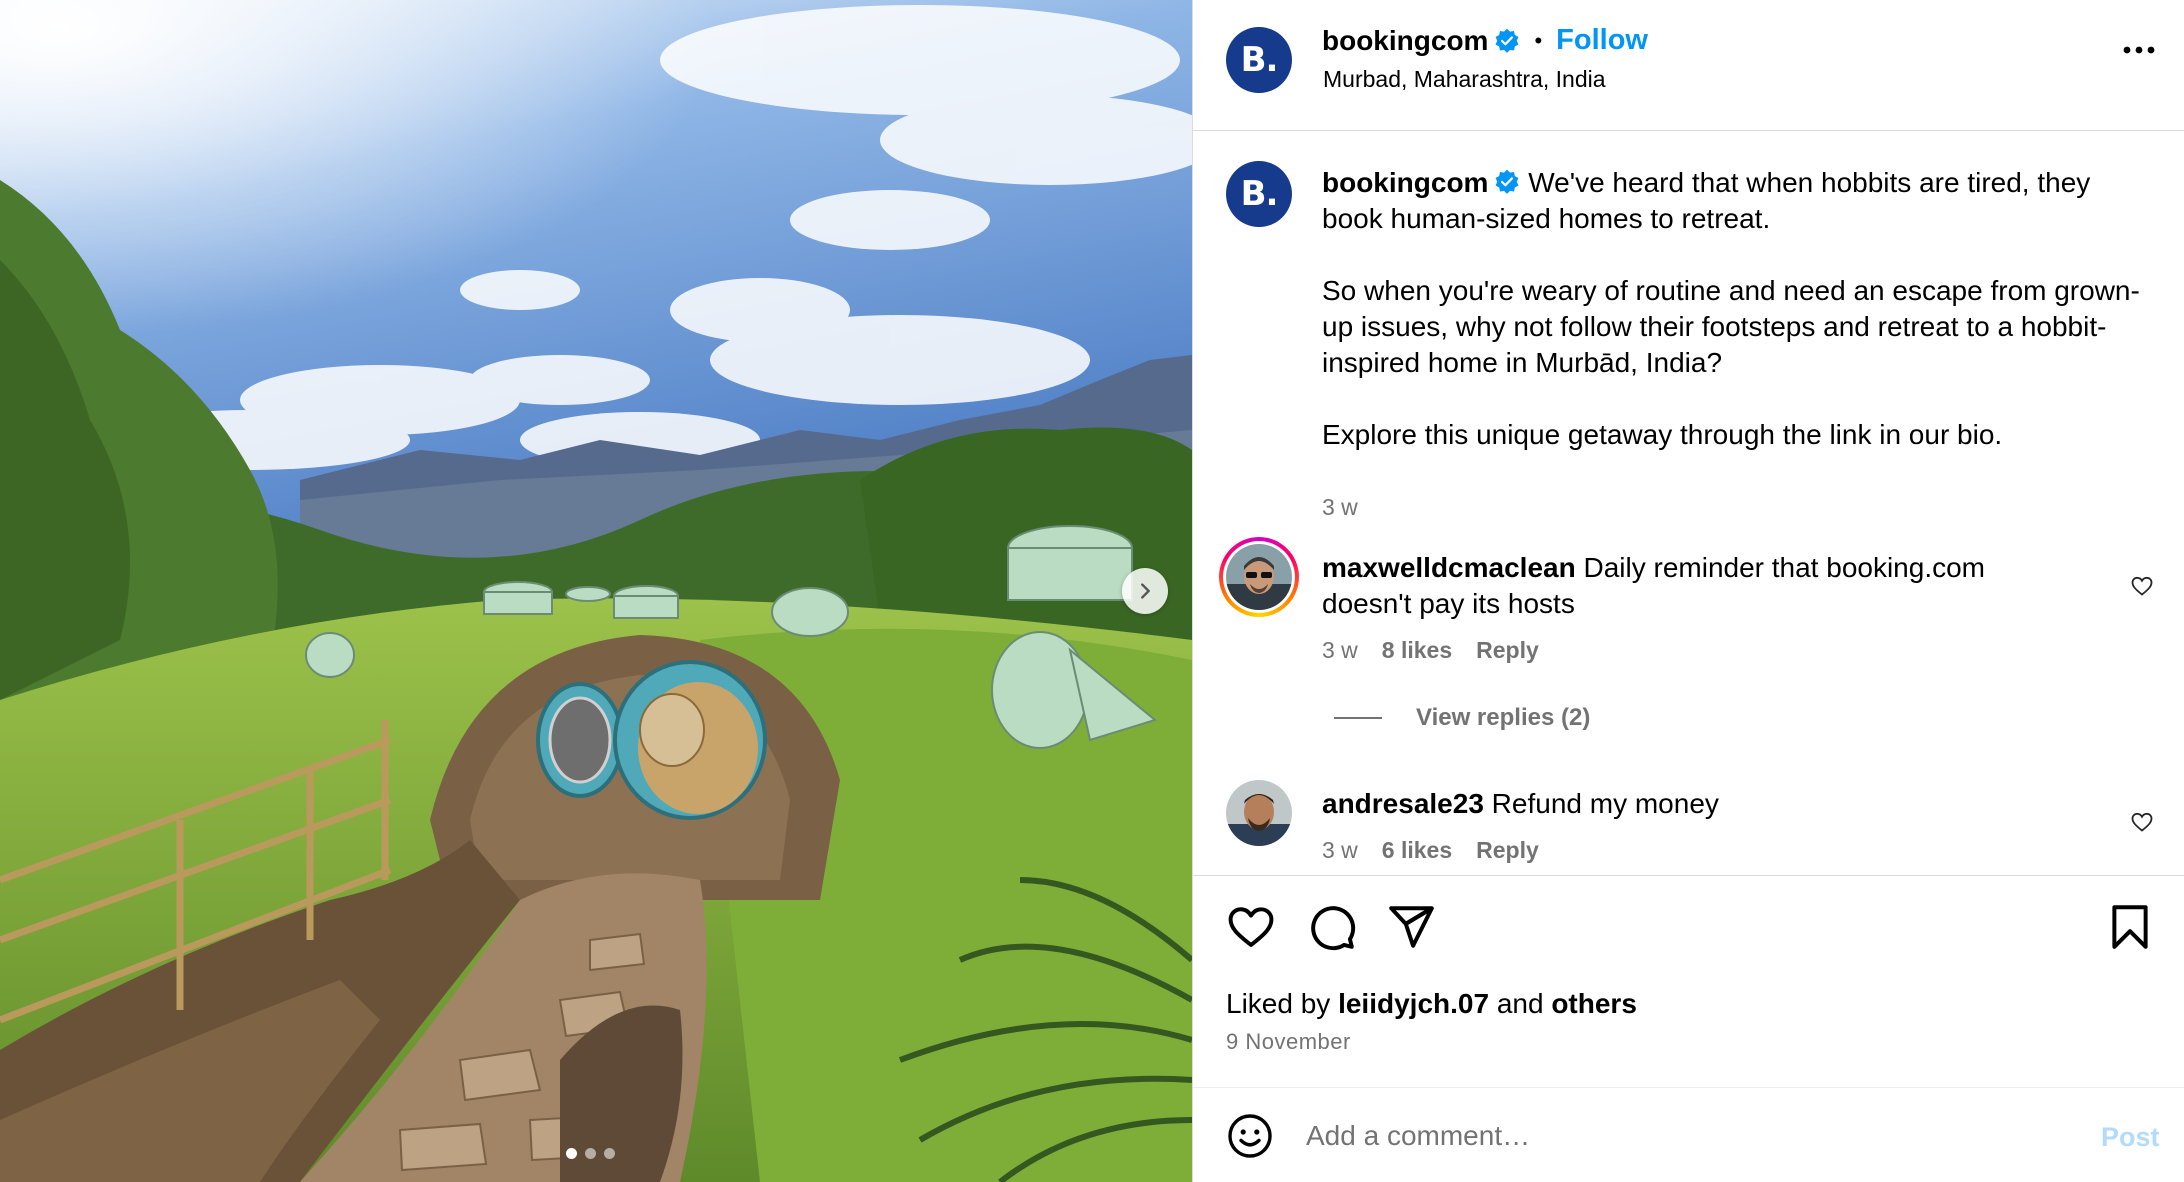  I want to click on comment-meta: 3 w 8 likes Reply, so click(1692, 650).